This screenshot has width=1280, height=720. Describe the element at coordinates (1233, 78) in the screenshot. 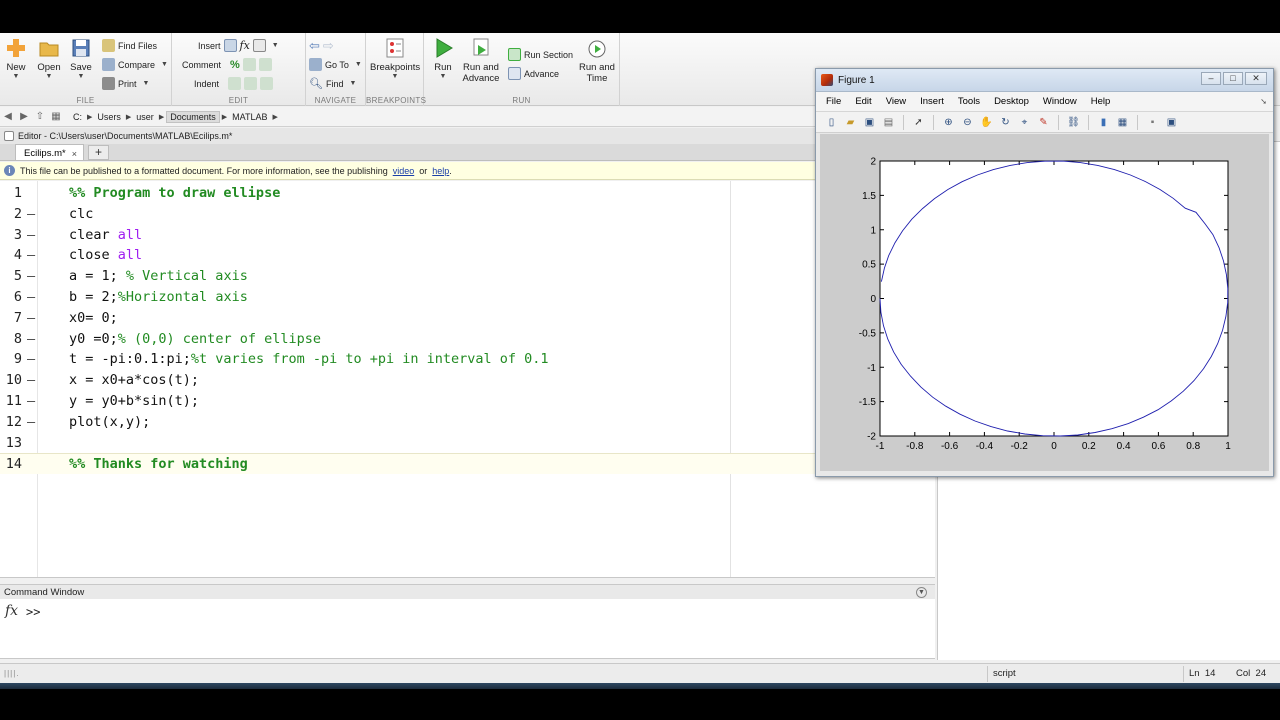

I see `maximize-icon: □` at that location.